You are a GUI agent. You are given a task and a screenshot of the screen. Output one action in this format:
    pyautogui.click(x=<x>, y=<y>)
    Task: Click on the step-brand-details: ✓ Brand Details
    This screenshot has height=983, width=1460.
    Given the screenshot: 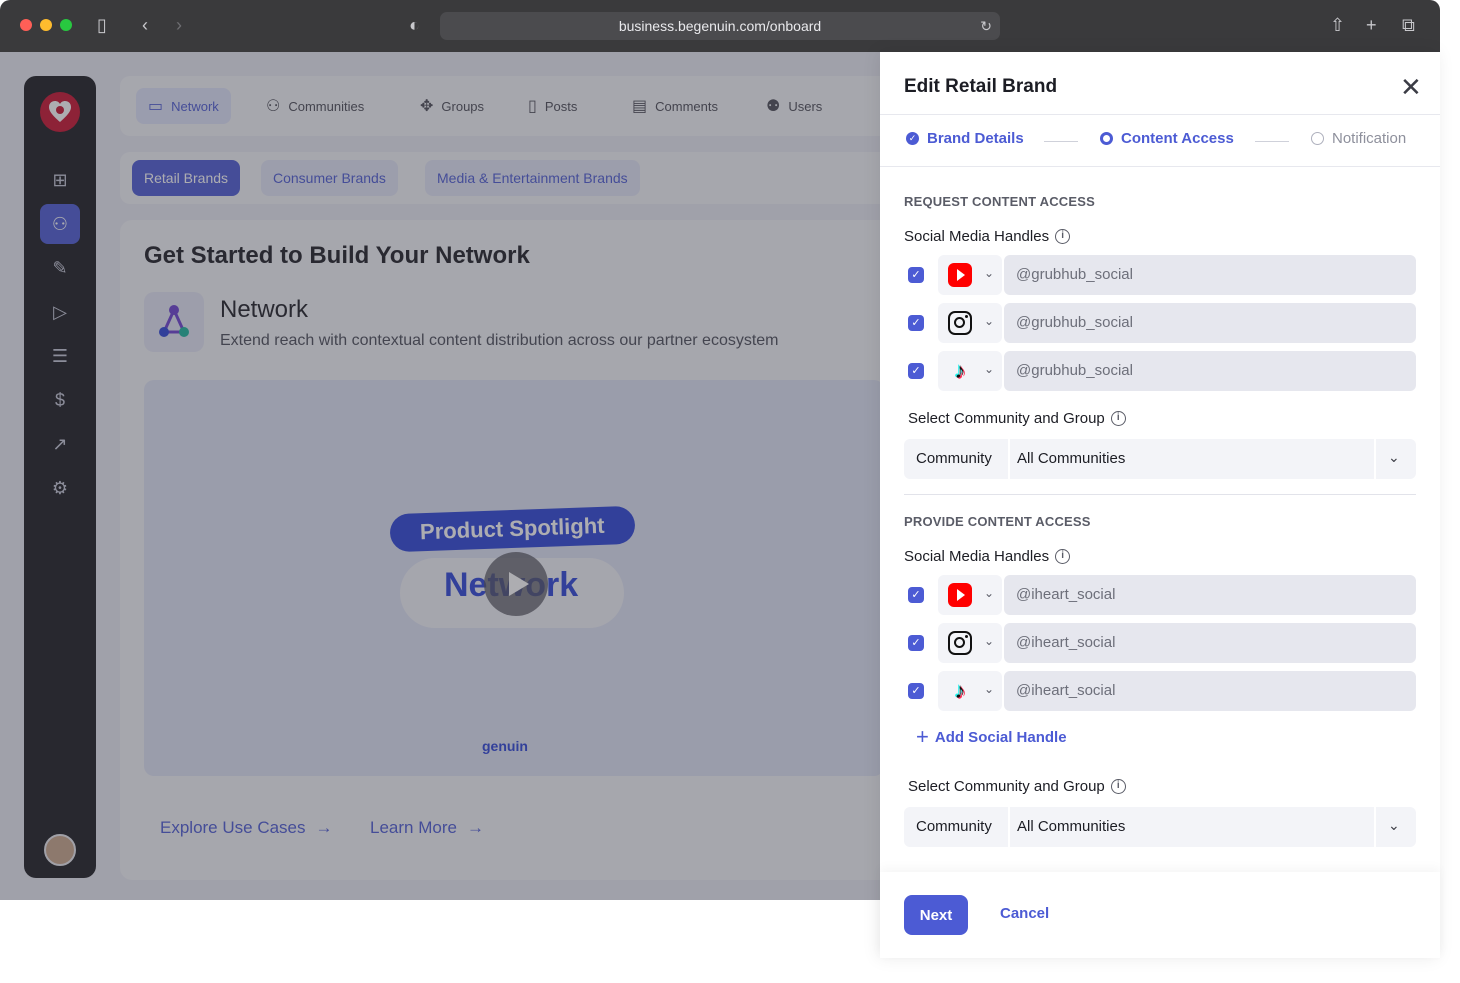 What is the action you would take?
    pyautogui.click(x=965, y=138)
    